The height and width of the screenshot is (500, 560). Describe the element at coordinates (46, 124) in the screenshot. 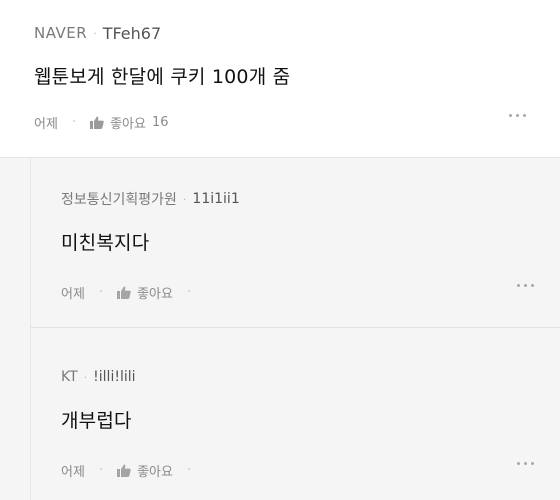

I see `comment-time: 어제` at that location.